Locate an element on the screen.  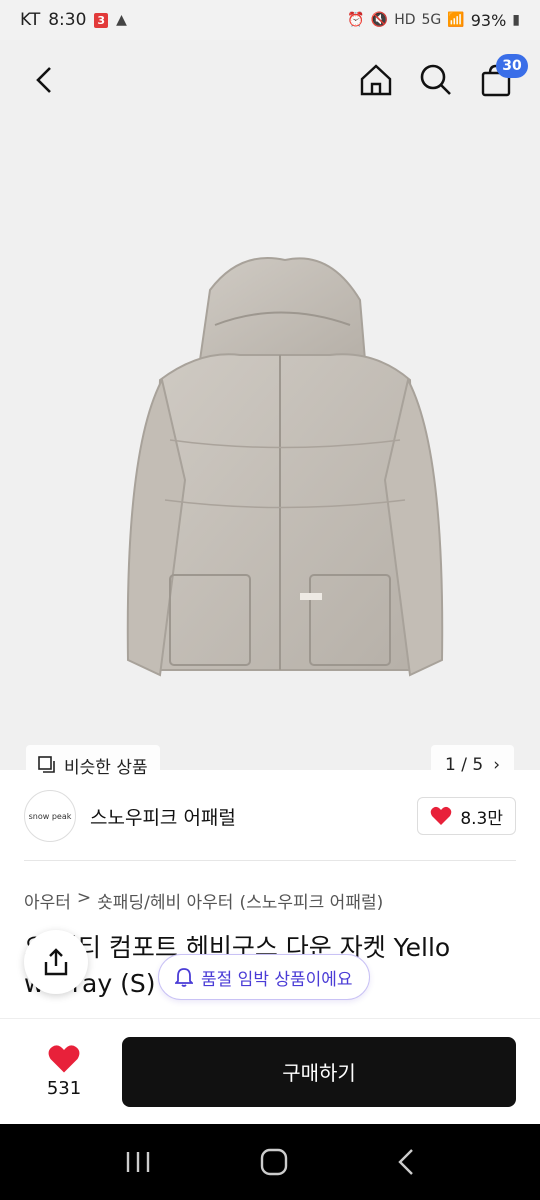
home-icon is located at coordinates (376, 80).